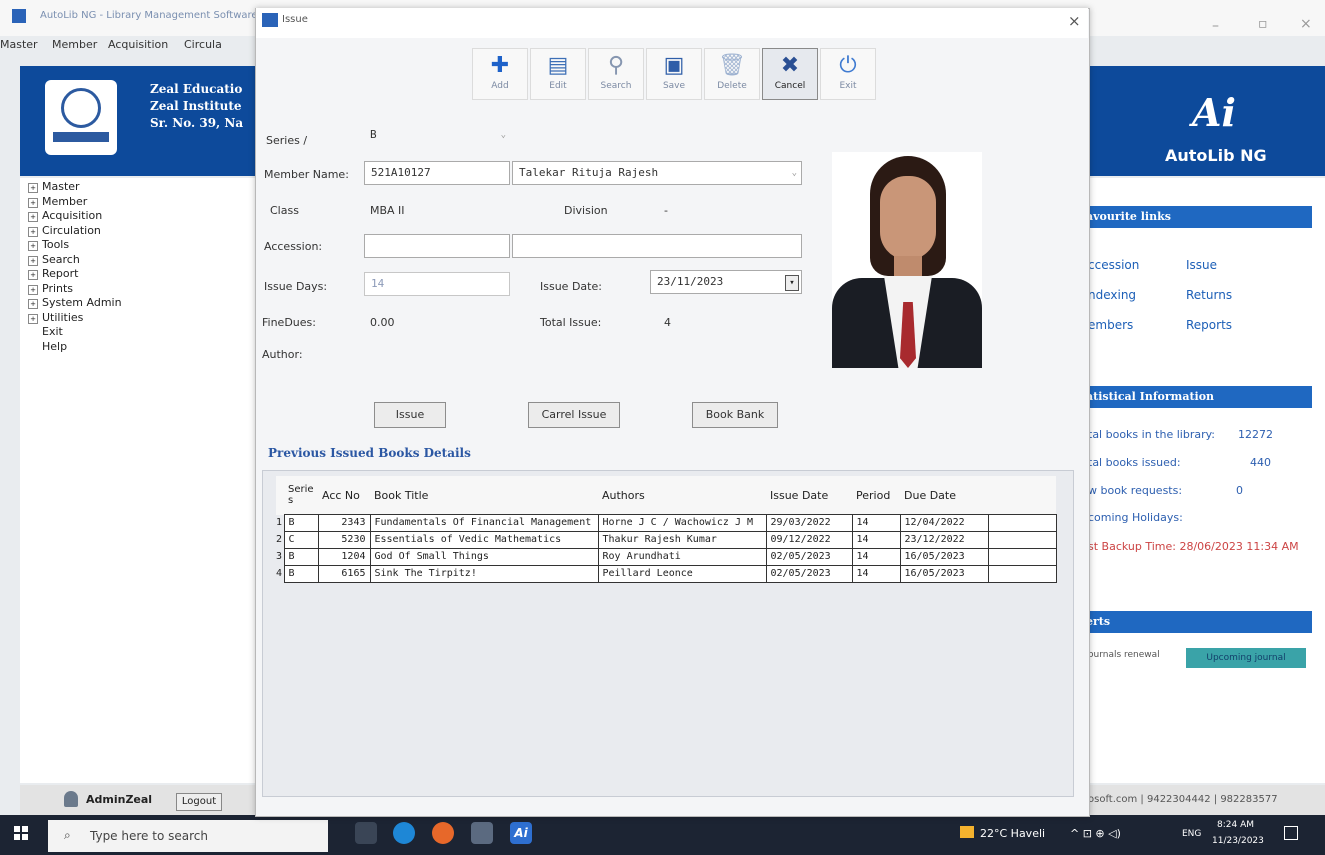 The width and height of the screenshot is (1325, 855). Describe the element at coordinates (574, 415) in the screenshot. I see `carrel-issue-button: Carrel Issue` at that location.